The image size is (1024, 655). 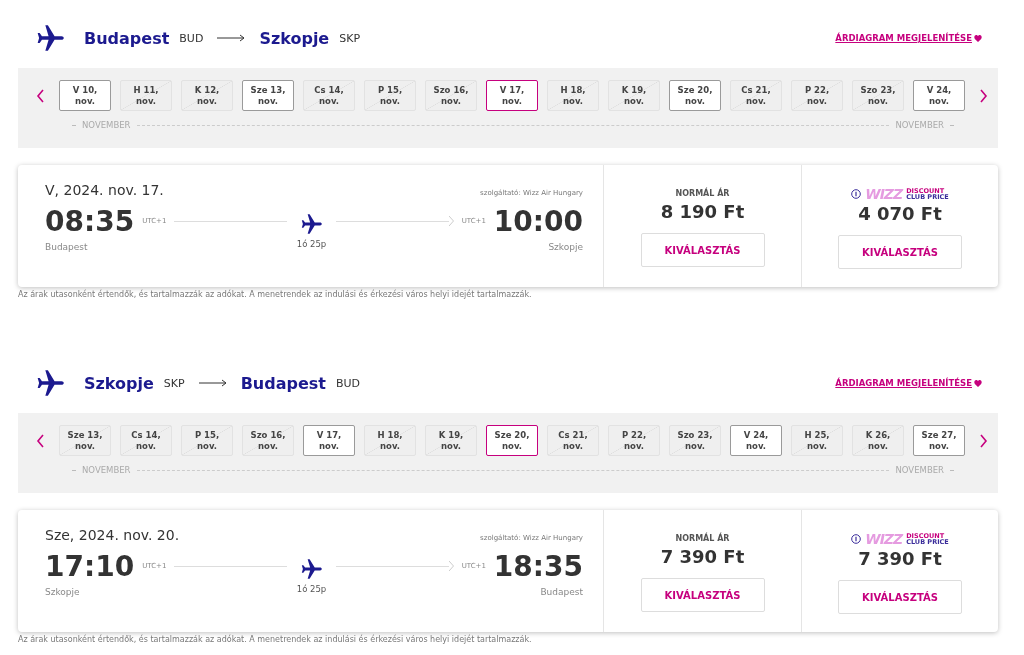 I want to click on date-tab: H 11, nov., so click(x=146, y=95).